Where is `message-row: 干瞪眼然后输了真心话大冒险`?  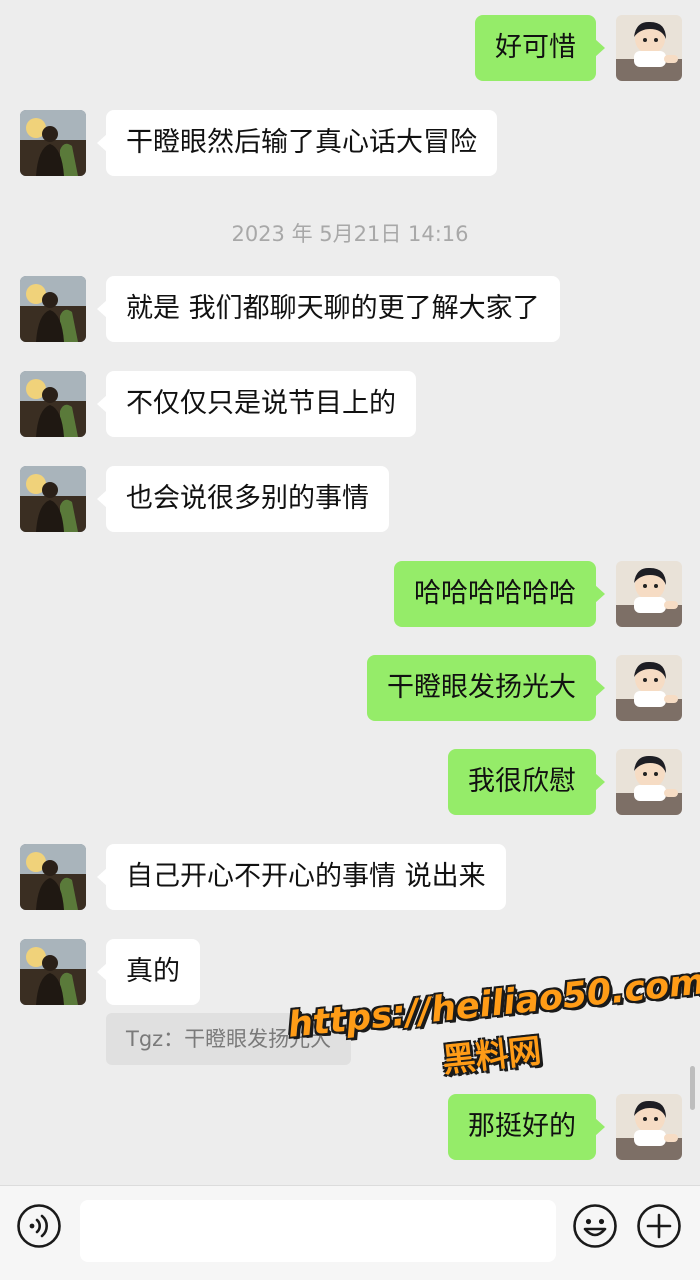
message-row: 干瞪眼然后输了真心话大冒险 is located at coordinates (350, 145).